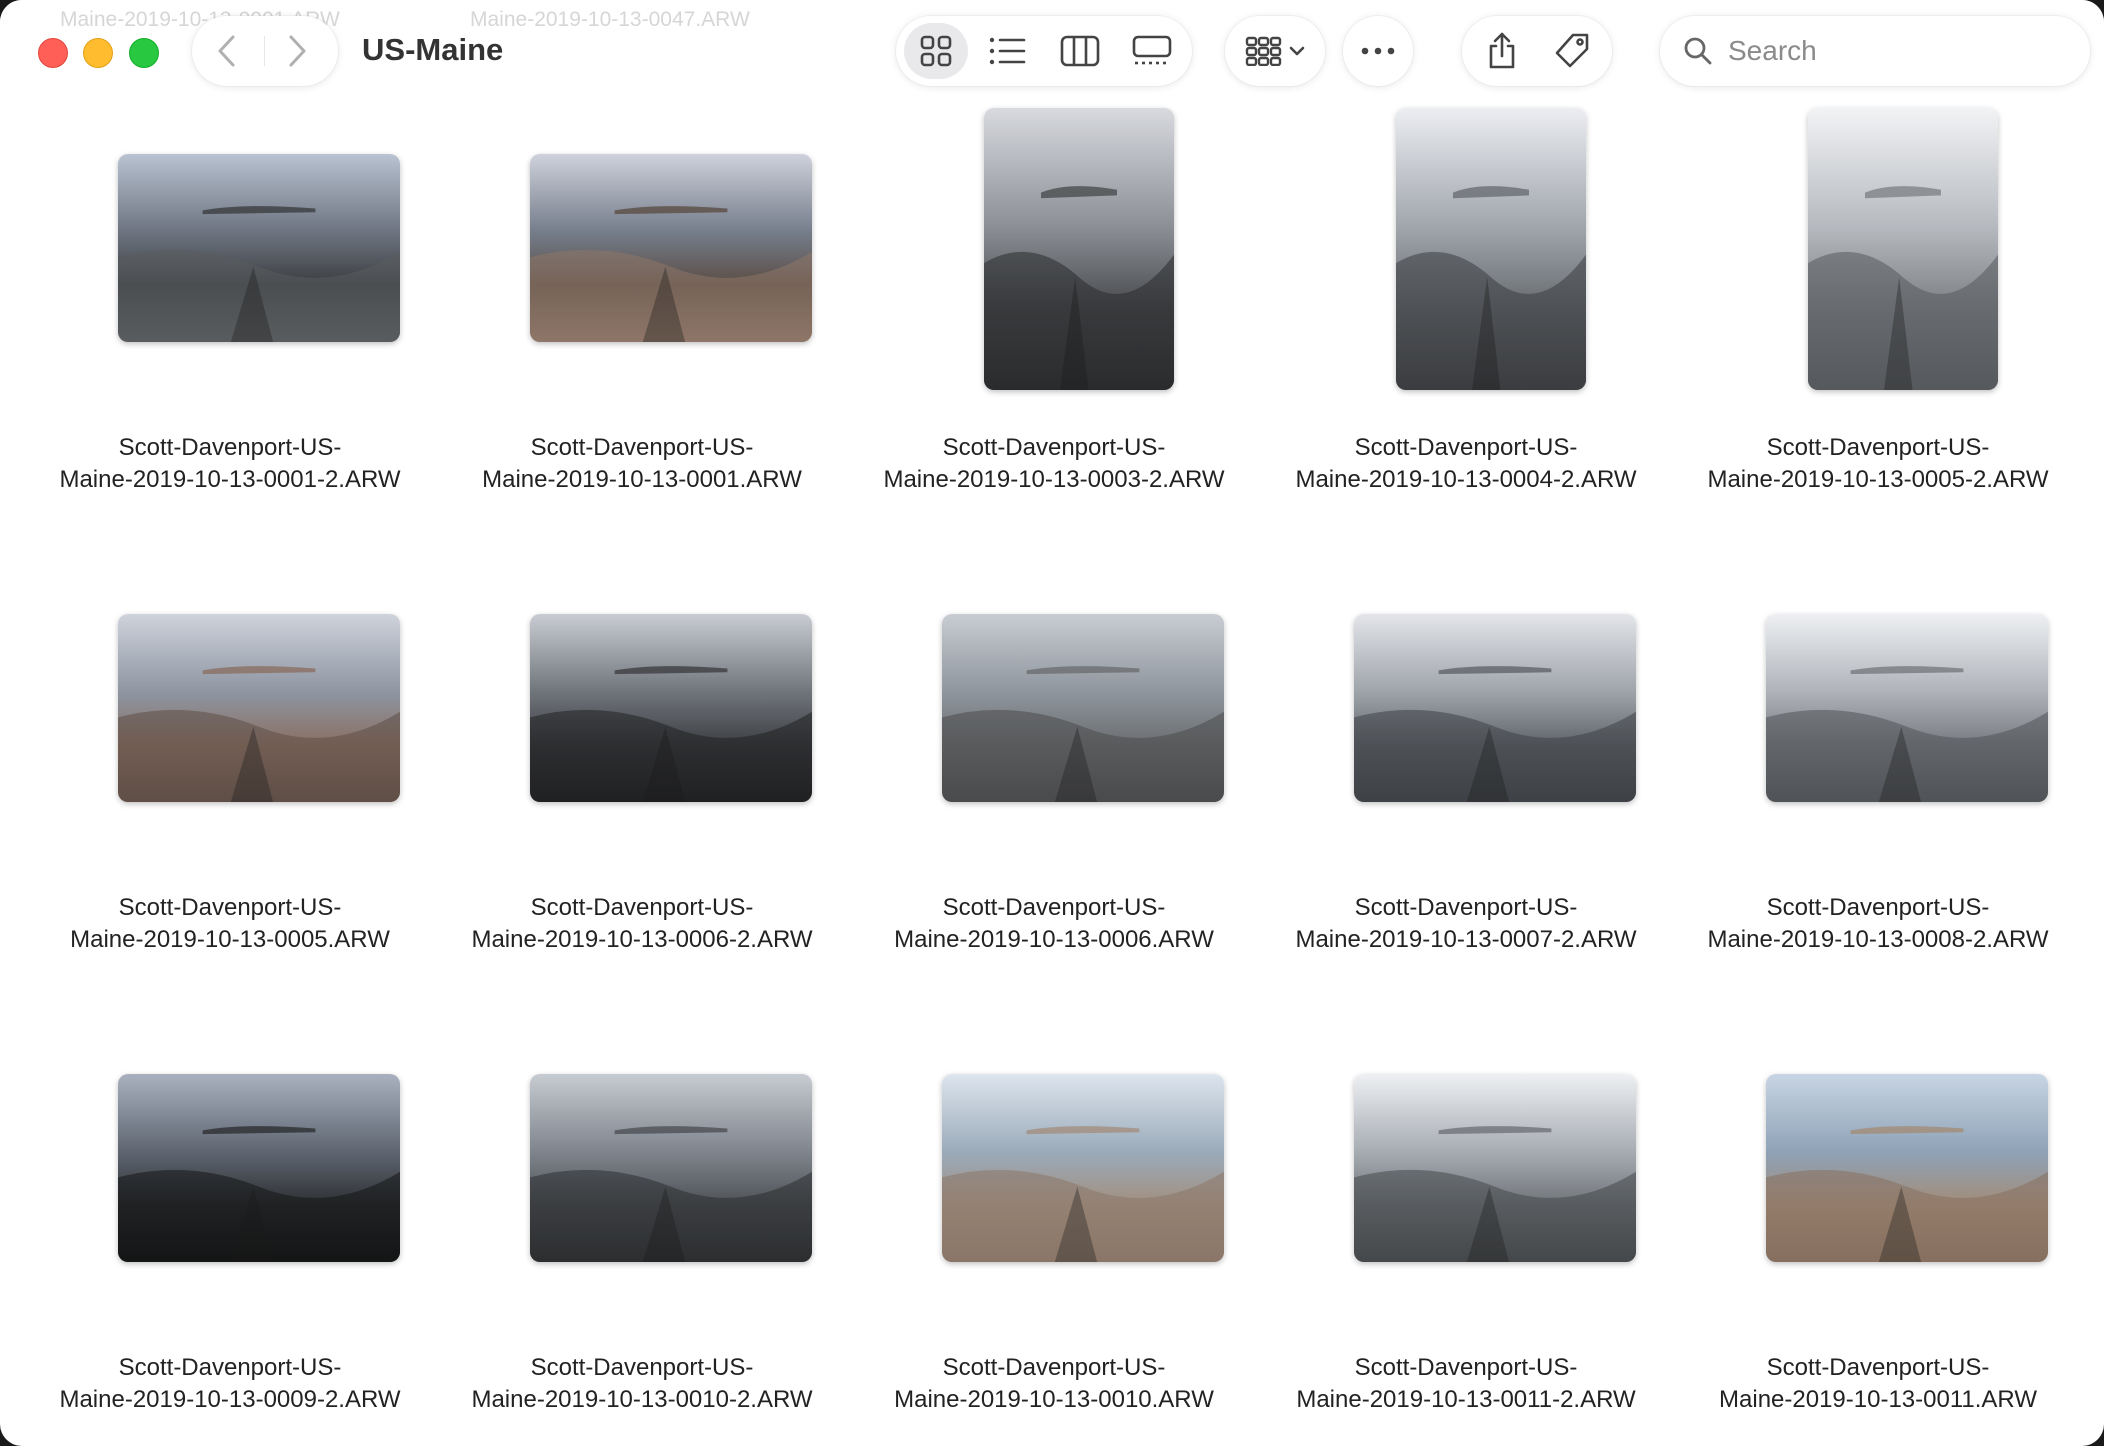  I want to click on ghost-filename: Maine-2019-10-13-0047.ARW, so click(610, 19).